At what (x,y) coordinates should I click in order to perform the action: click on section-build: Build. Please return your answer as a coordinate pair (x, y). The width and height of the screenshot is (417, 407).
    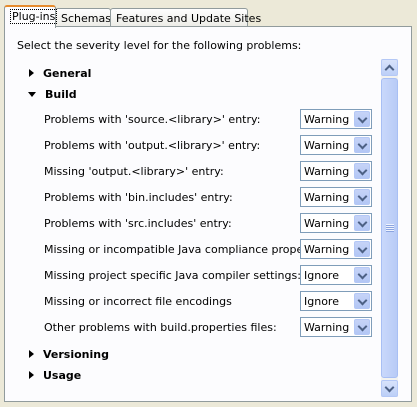
    Looking at the image, I should click on (47, 94).